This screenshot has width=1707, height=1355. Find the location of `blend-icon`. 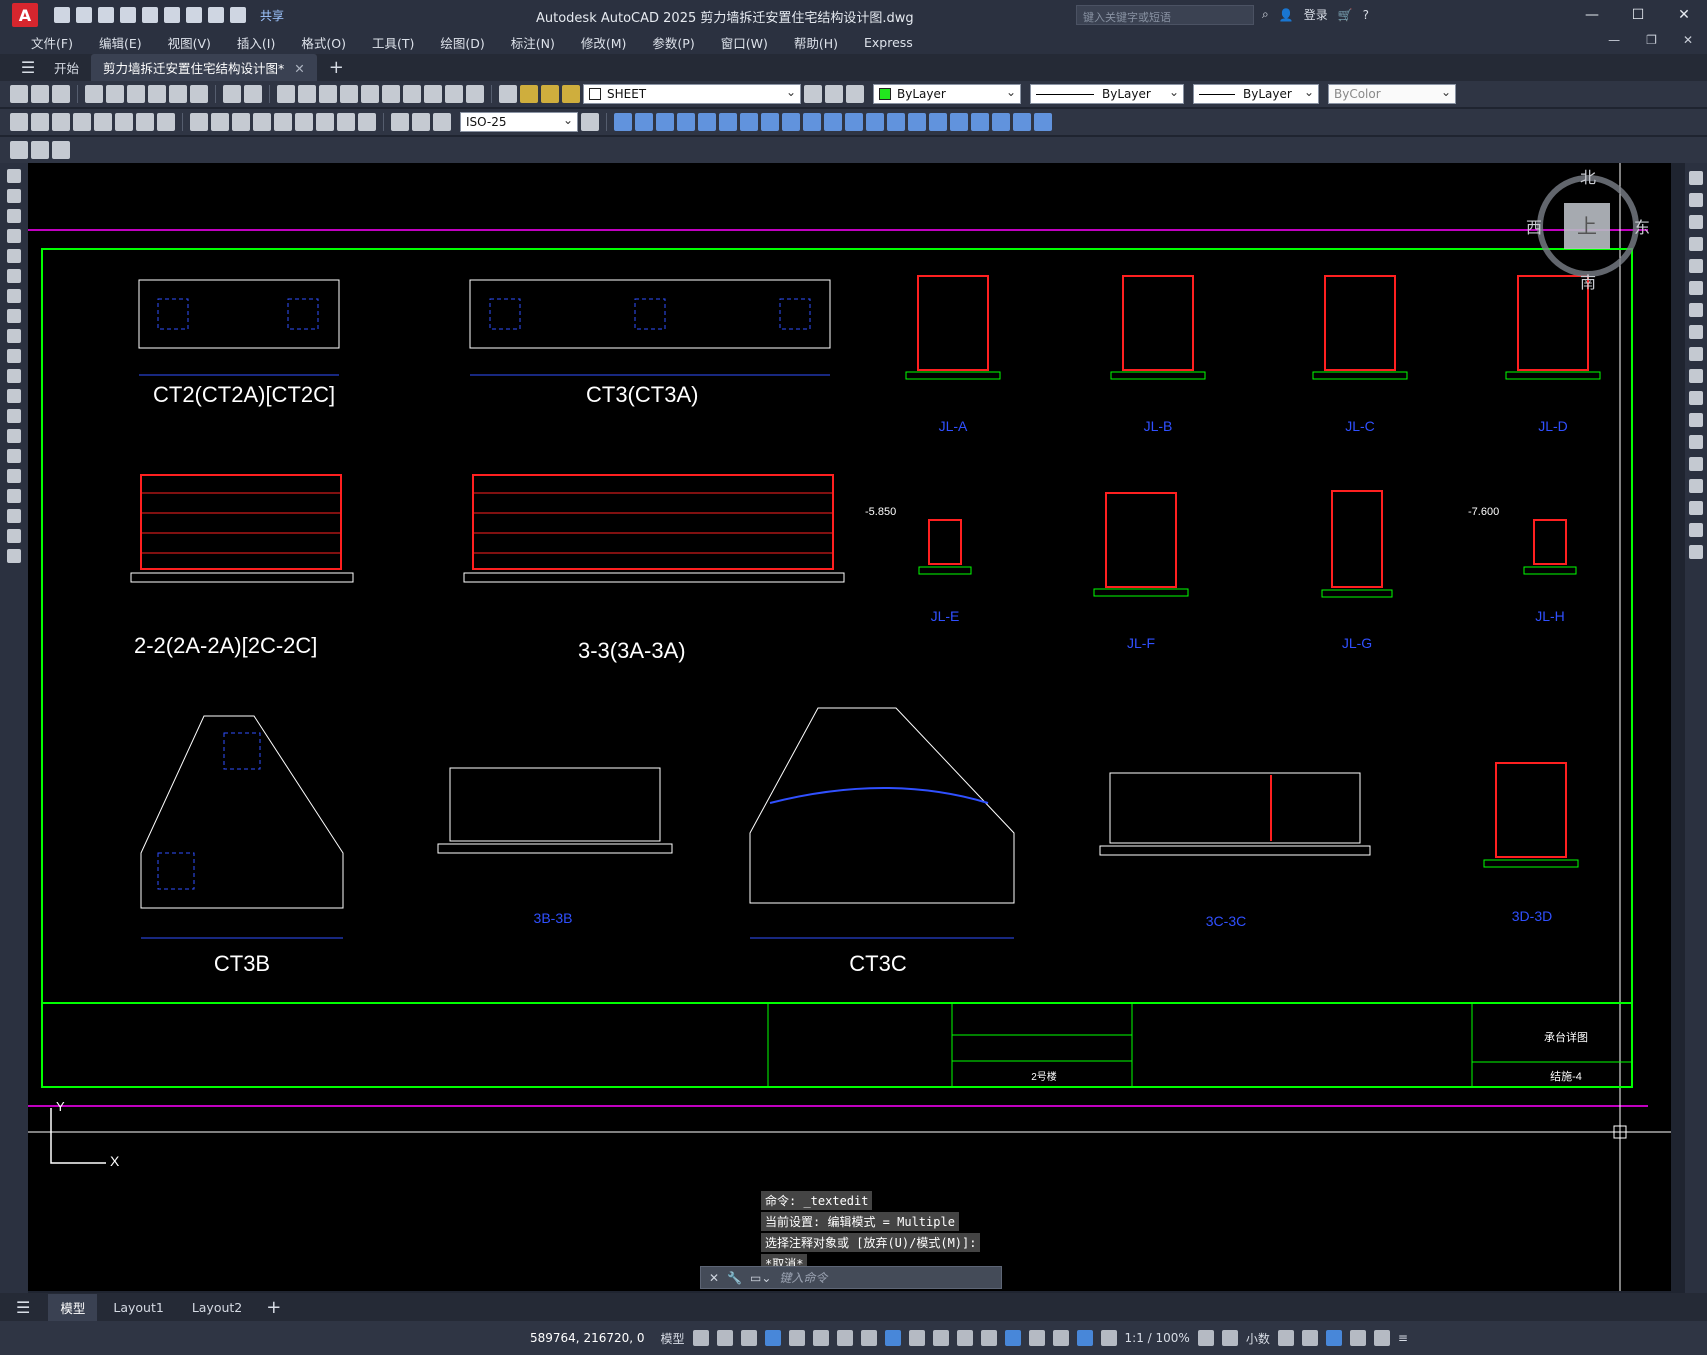

blend-icon is located at coordinates (1696, 530).